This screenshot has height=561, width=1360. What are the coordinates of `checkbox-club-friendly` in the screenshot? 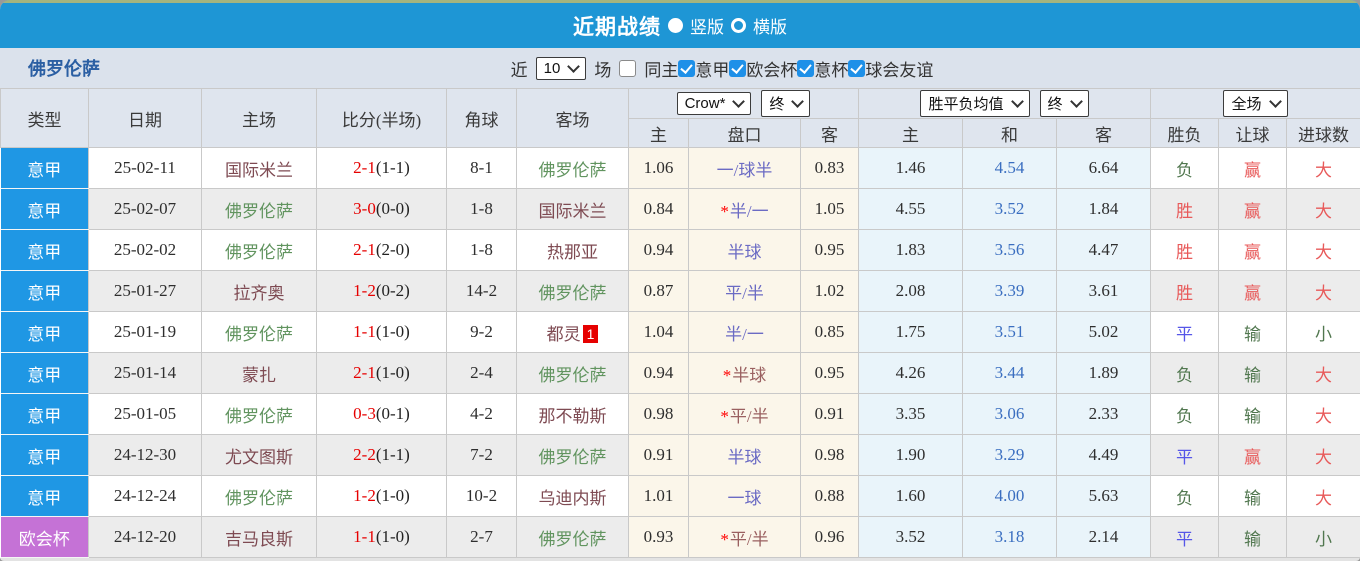 It's located at (857, 68).